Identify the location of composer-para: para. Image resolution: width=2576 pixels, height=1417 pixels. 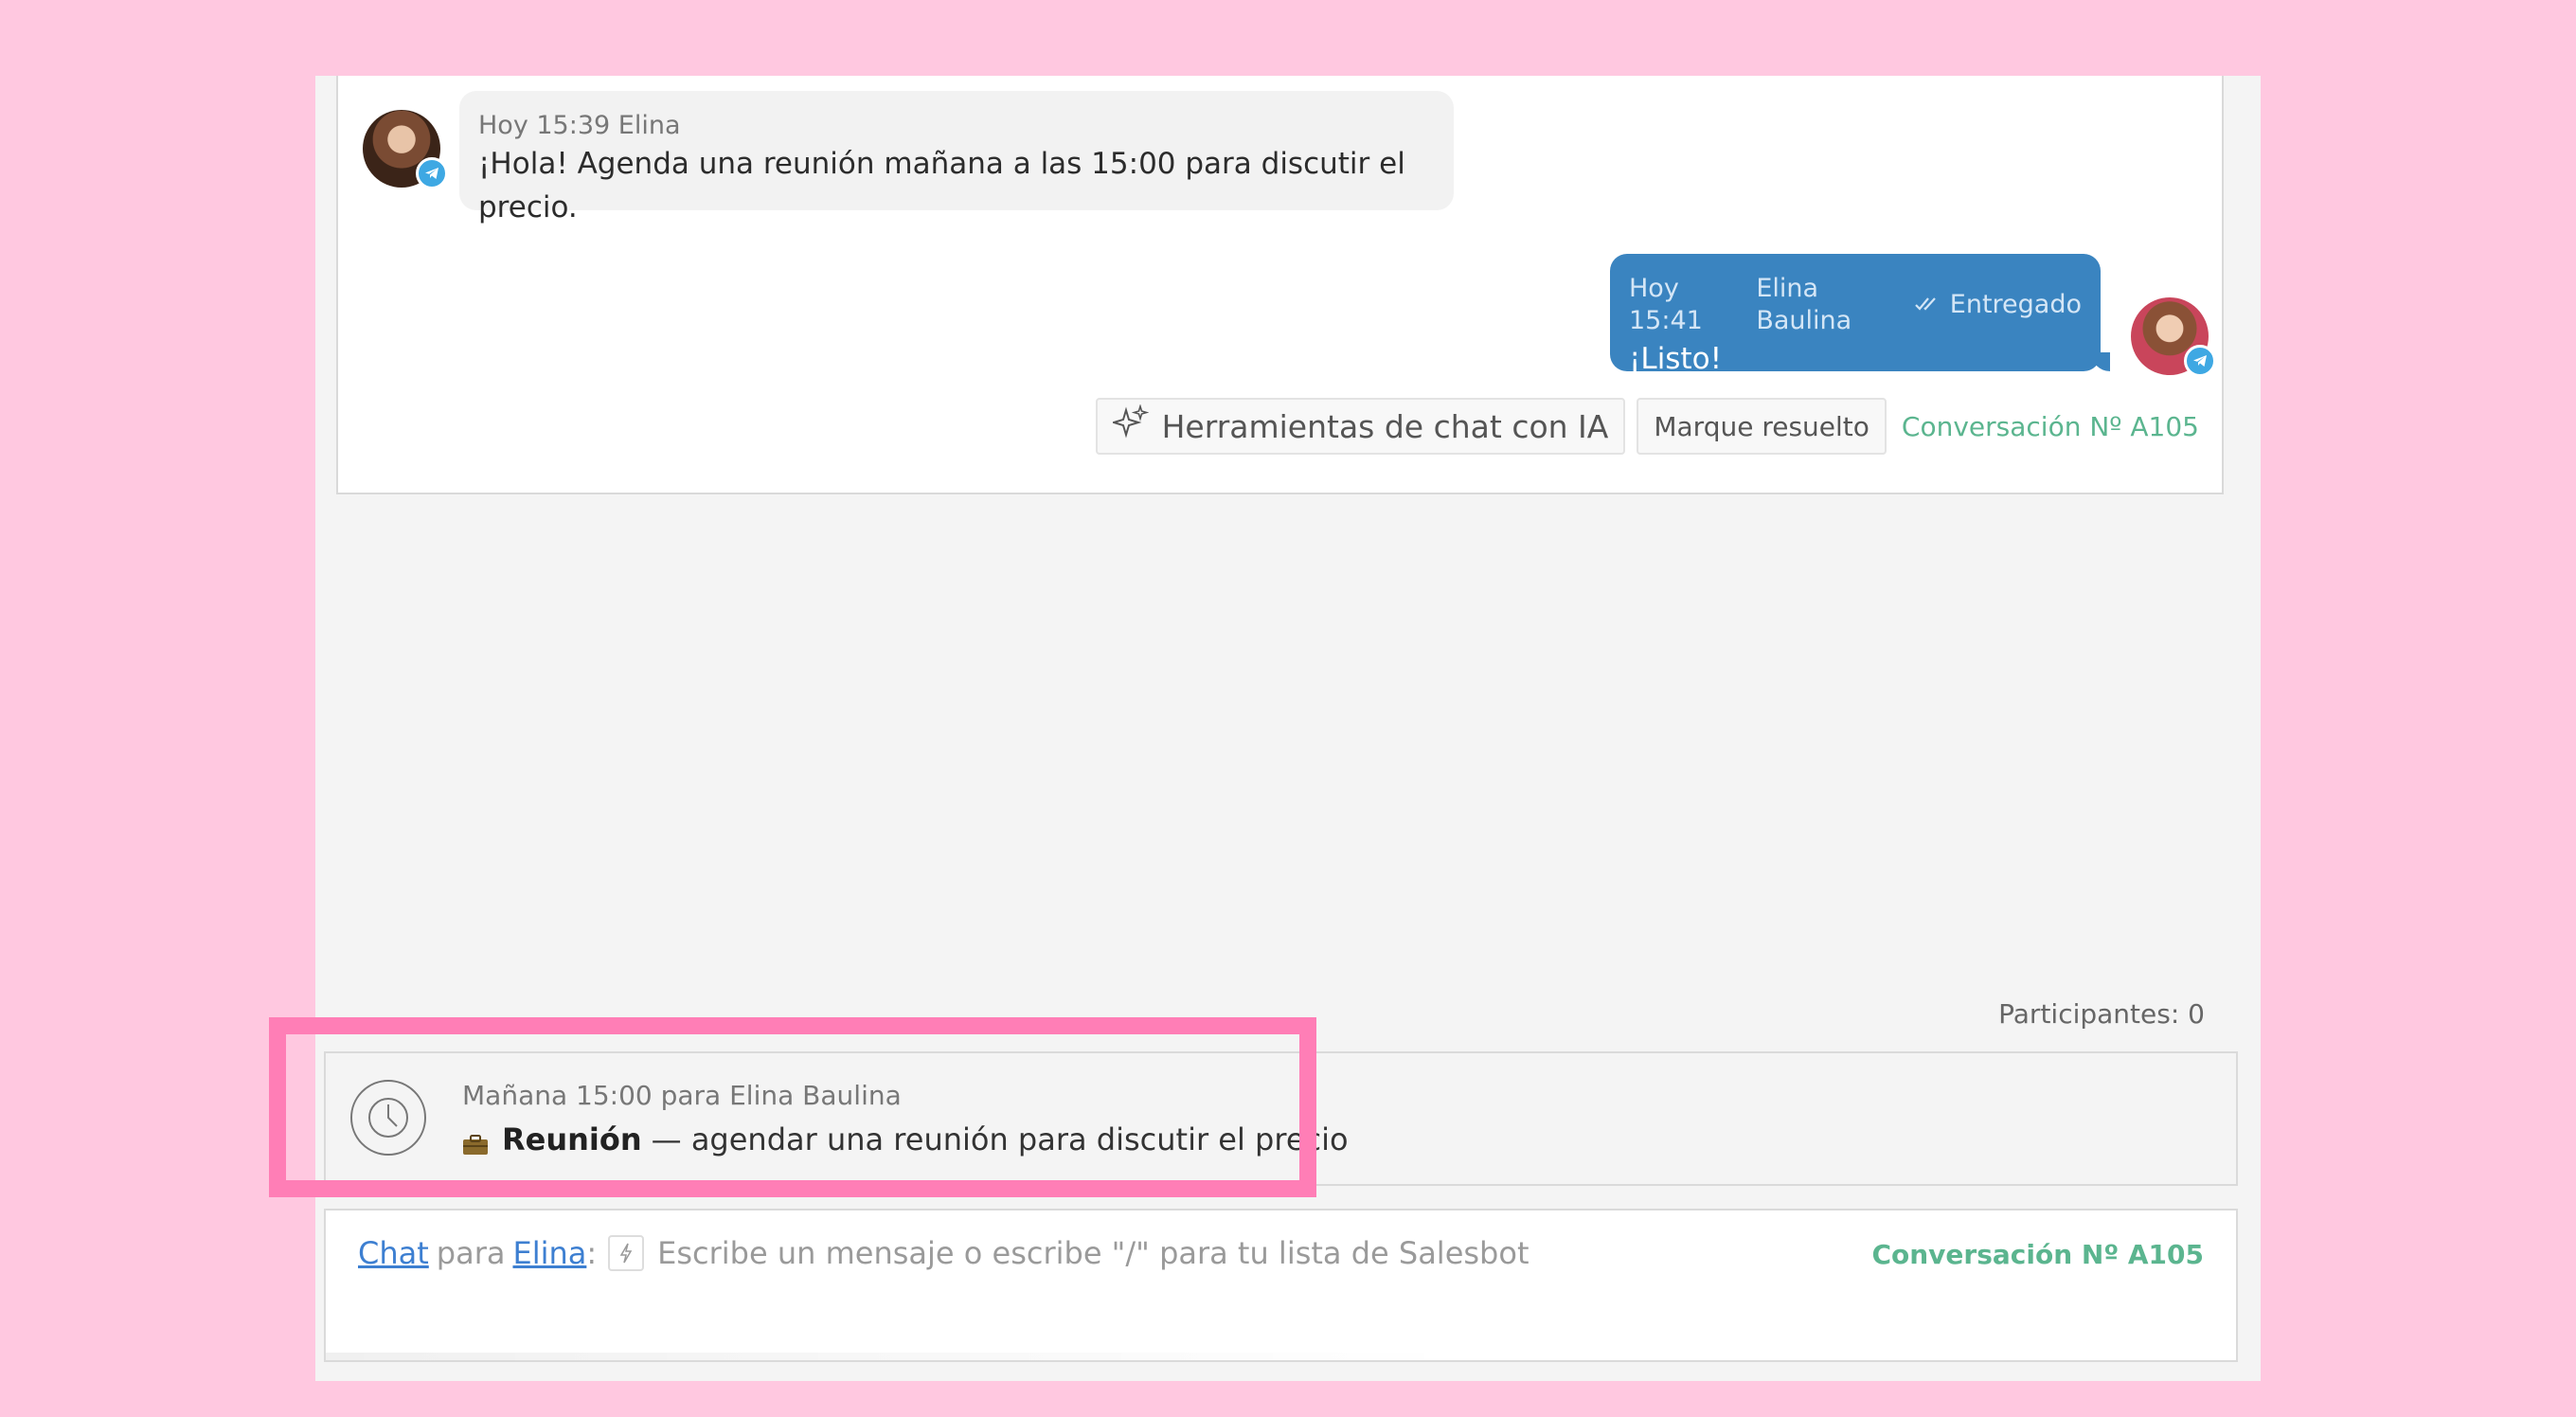
(471, 1253).